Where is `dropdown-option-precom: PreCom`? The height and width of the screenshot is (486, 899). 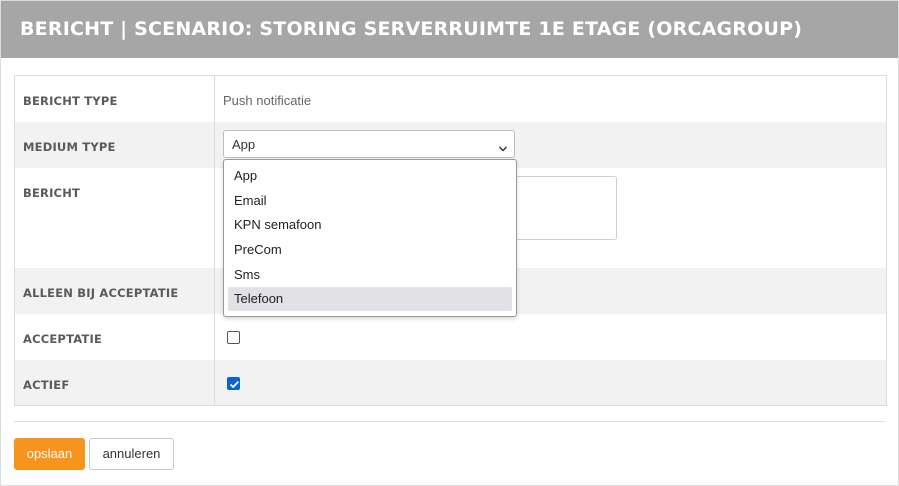
dropdown-option-precom: PreCom is located at coordinates (370, 250).